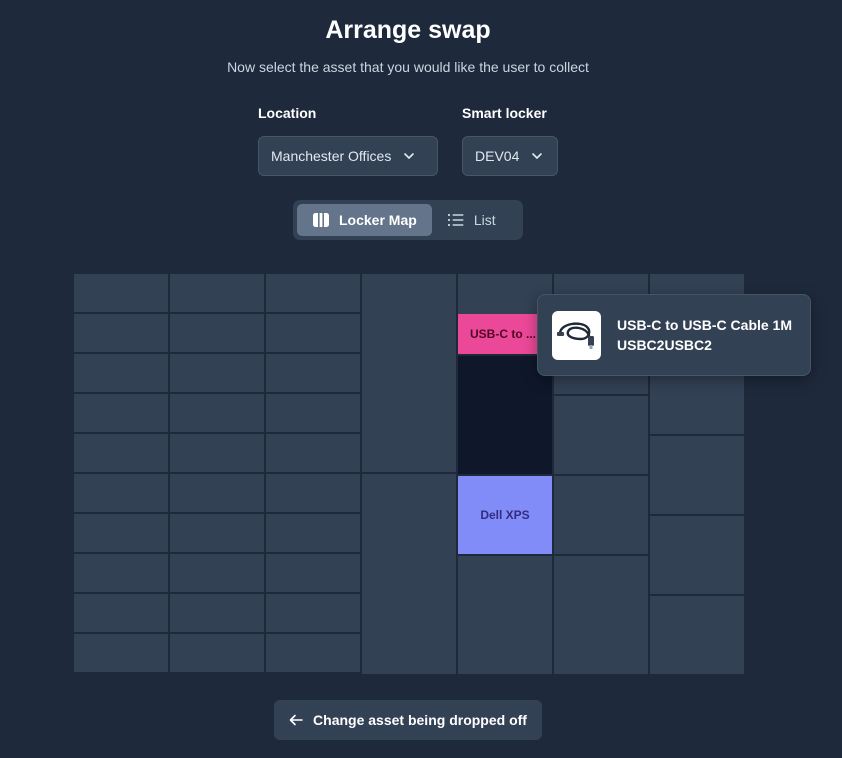 The image size is (842, 758). What do you see at coordinates (420, 720) in the screenshot?
I see `change-asset-button-label: Change asset being dropped off` at bounding box center [420, 720].